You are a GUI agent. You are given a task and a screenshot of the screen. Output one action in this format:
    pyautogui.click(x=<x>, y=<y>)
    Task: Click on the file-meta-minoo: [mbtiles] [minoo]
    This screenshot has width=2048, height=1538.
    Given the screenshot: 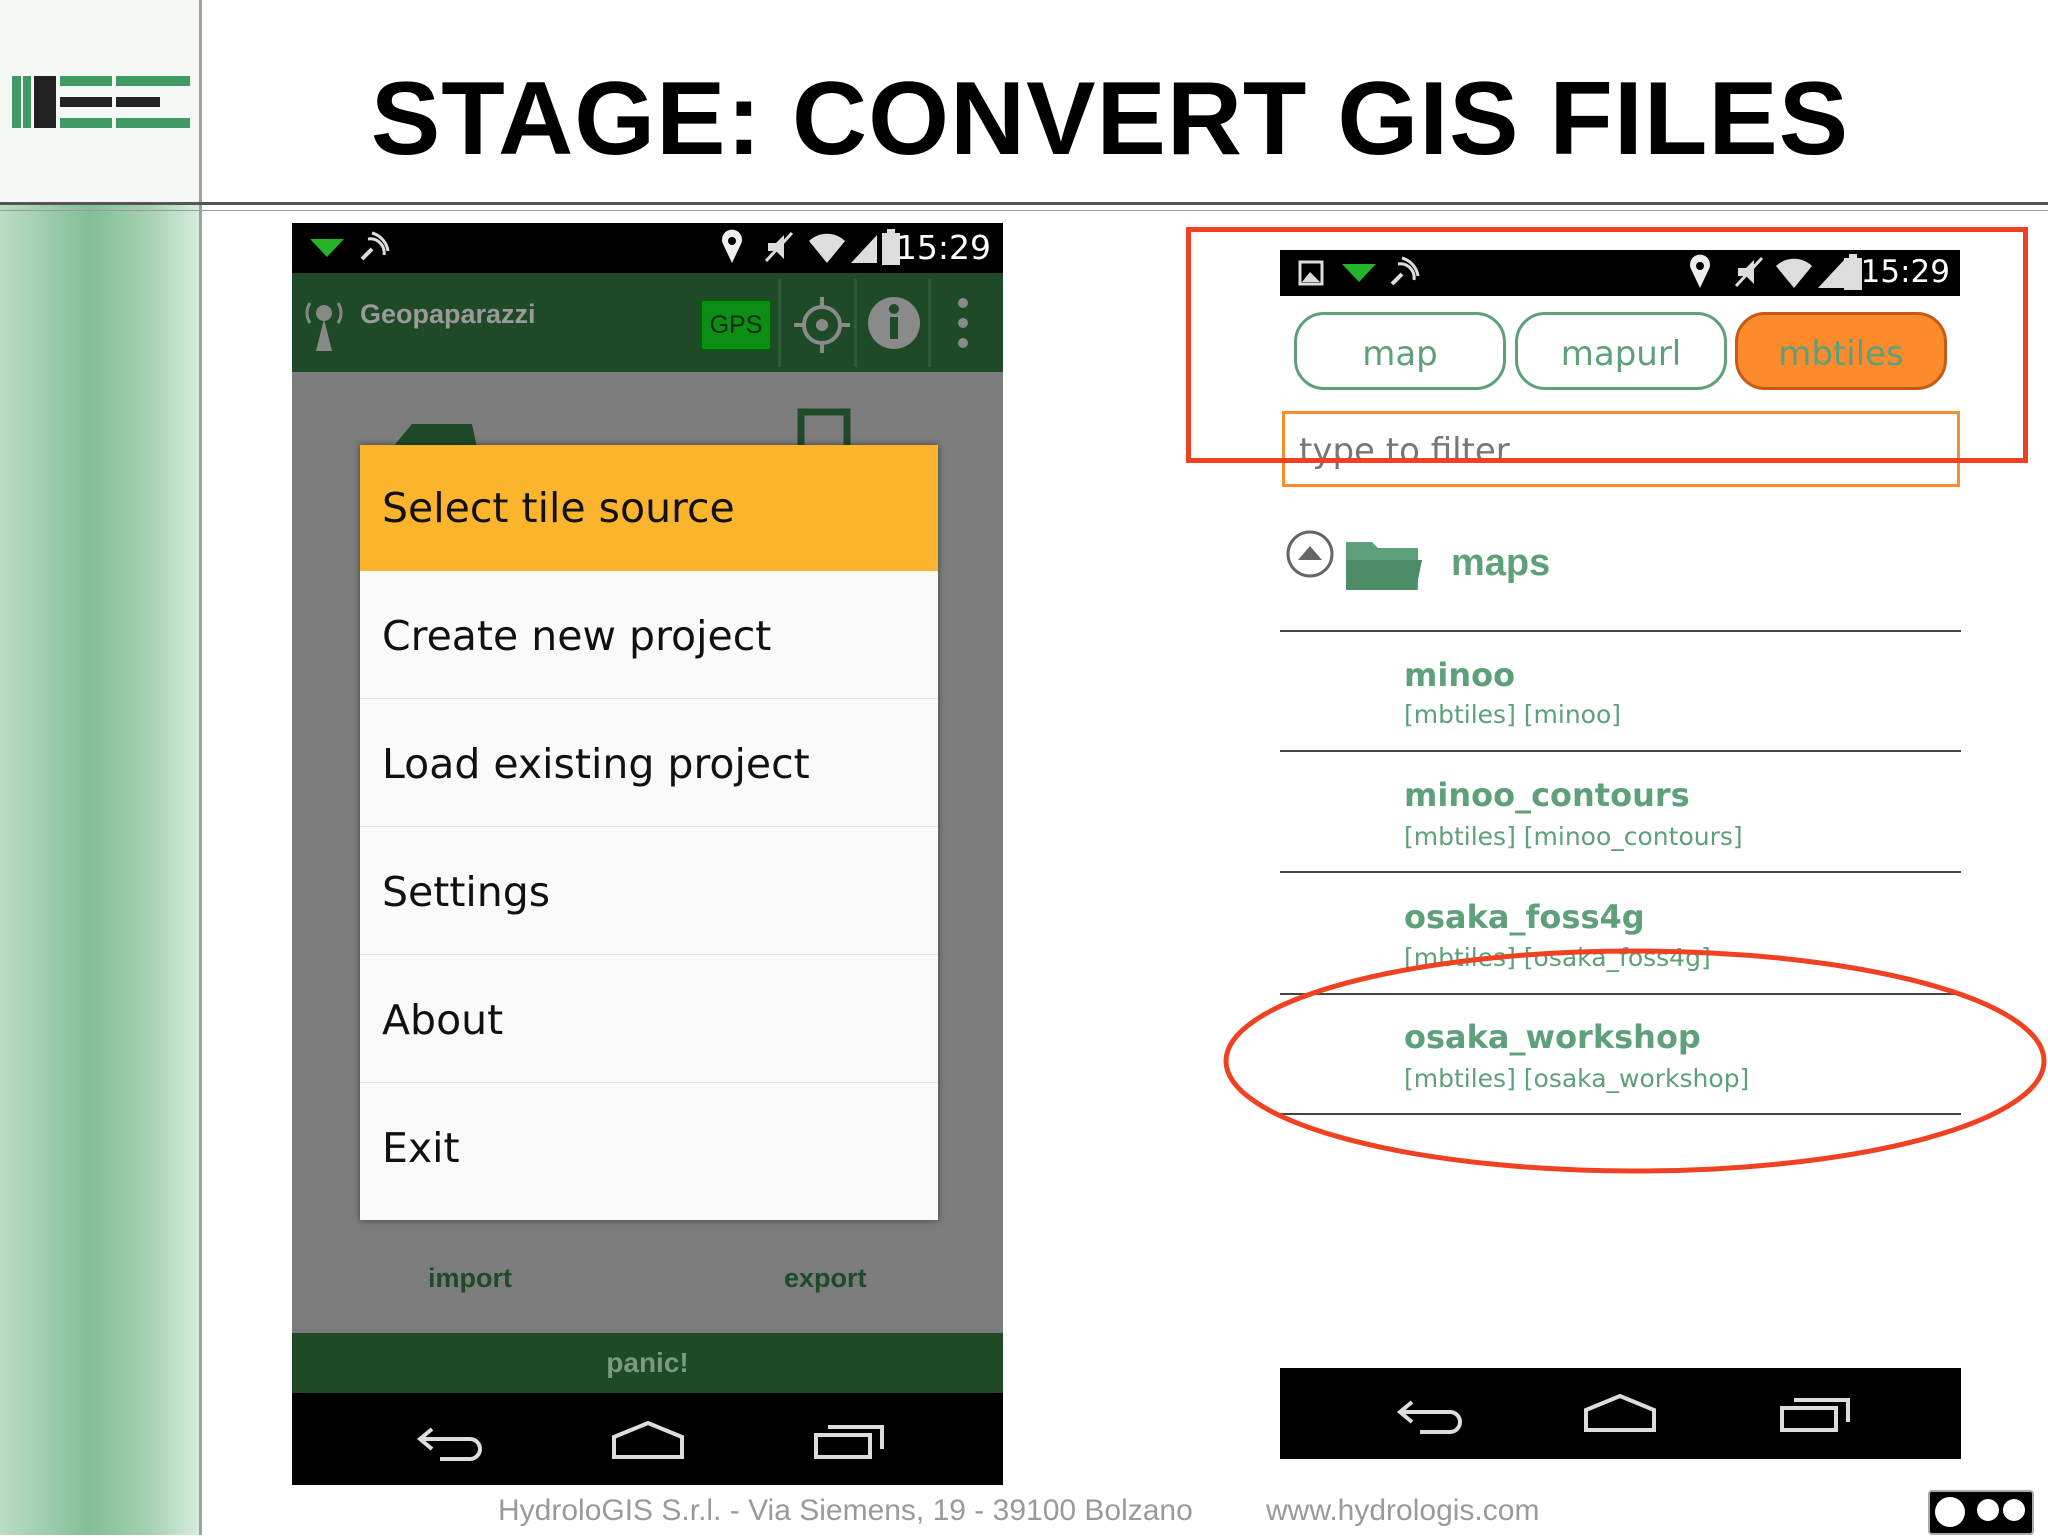 What is the action you would take?
    pyautogui.click(x=1513, y=714)
    